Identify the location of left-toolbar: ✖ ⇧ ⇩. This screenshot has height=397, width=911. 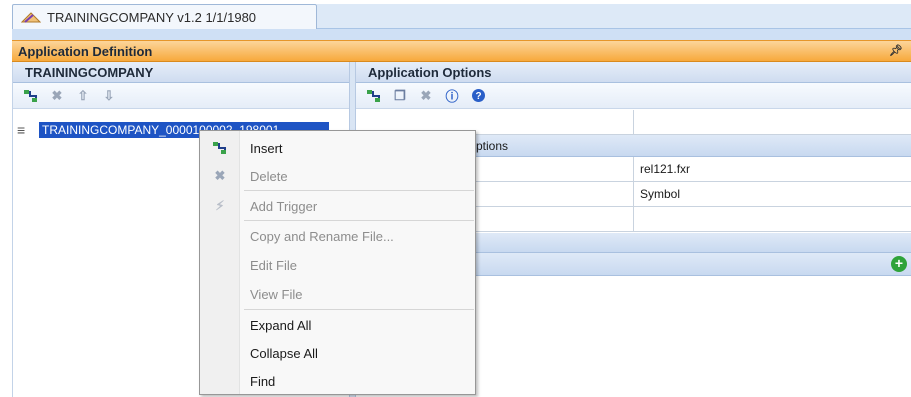
(181, 96).